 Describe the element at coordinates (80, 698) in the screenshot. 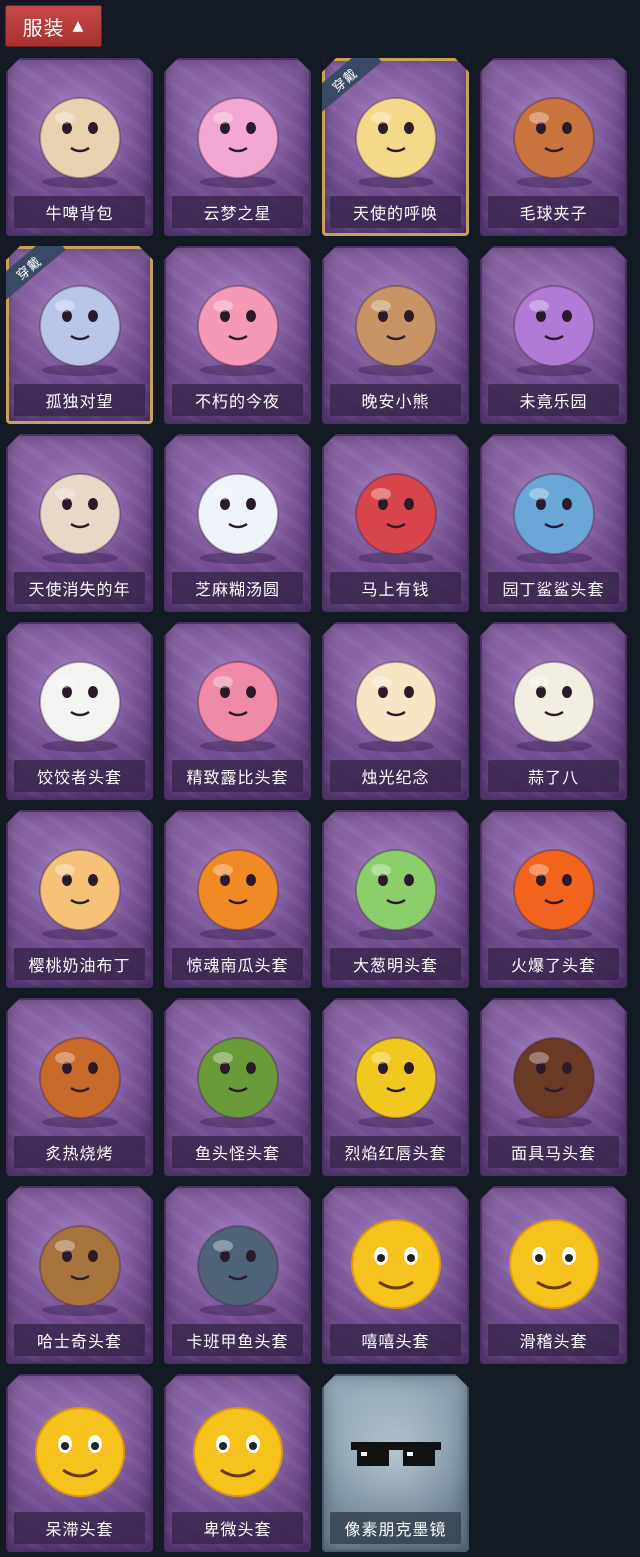

I see `dumpling-icon` at that location.